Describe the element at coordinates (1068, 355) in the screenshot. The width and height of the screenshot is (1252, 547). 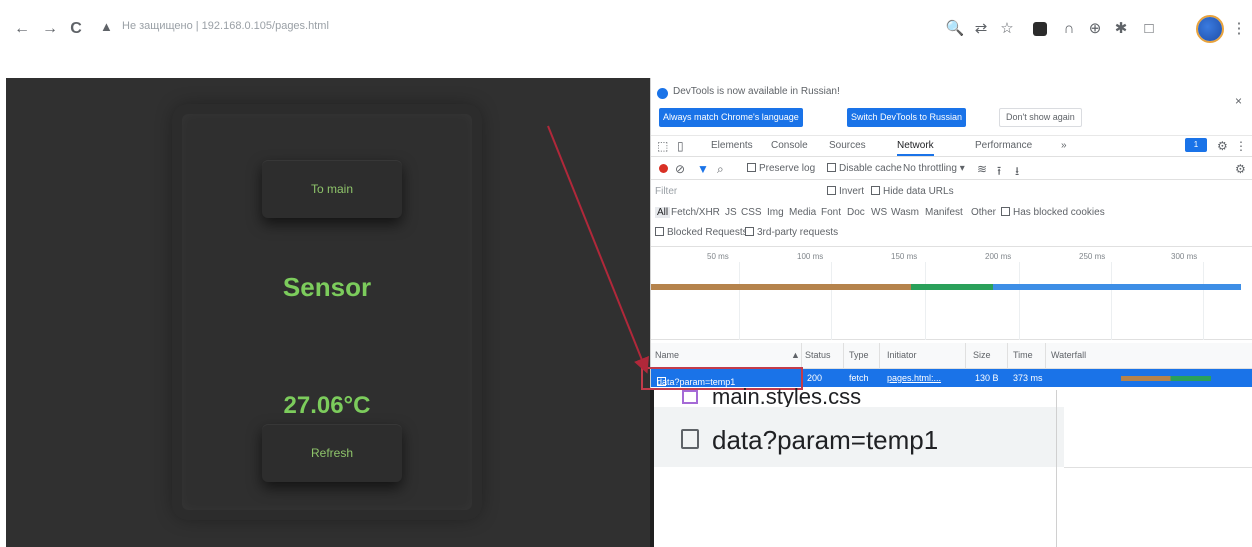
I see `column-waterfall: Waterfall` at that location.